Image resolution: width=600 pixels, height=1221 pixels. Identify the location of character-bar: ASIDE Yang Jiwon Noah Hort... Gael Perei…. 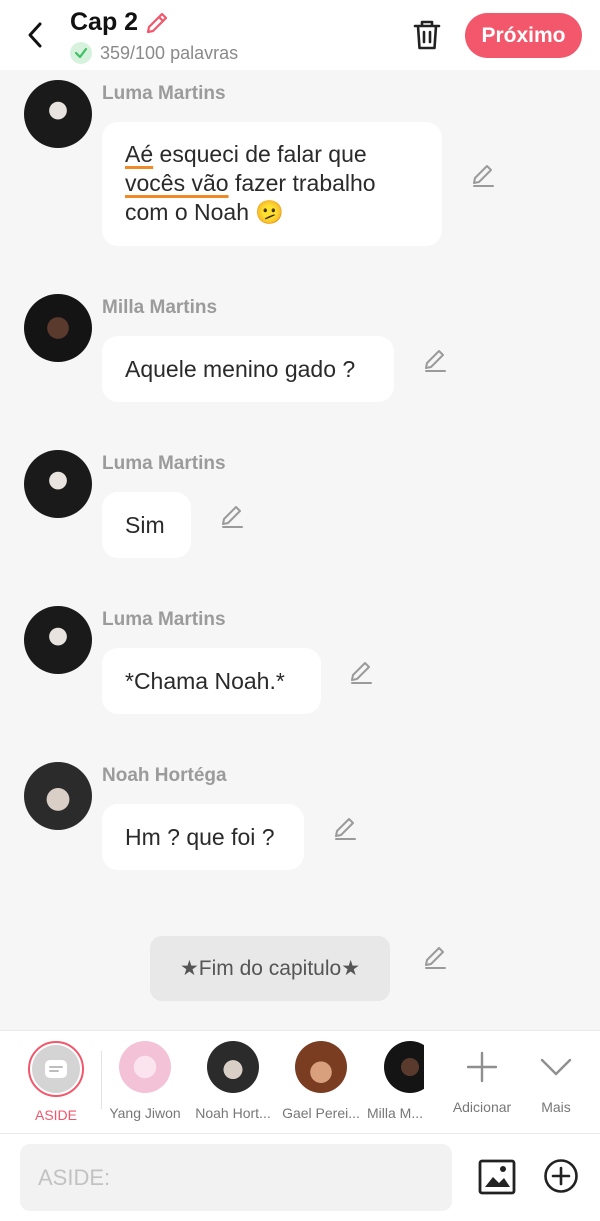
(300, 1081).